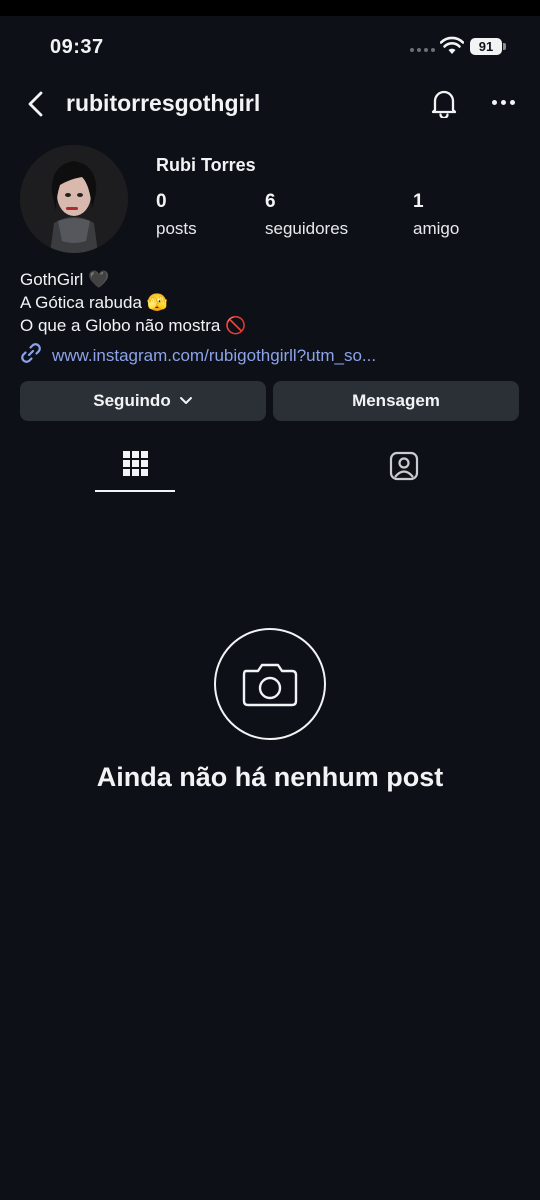 This screenshot has height=1200, width=540. I want to click on message-button: Mensagem, so click(396, 401).